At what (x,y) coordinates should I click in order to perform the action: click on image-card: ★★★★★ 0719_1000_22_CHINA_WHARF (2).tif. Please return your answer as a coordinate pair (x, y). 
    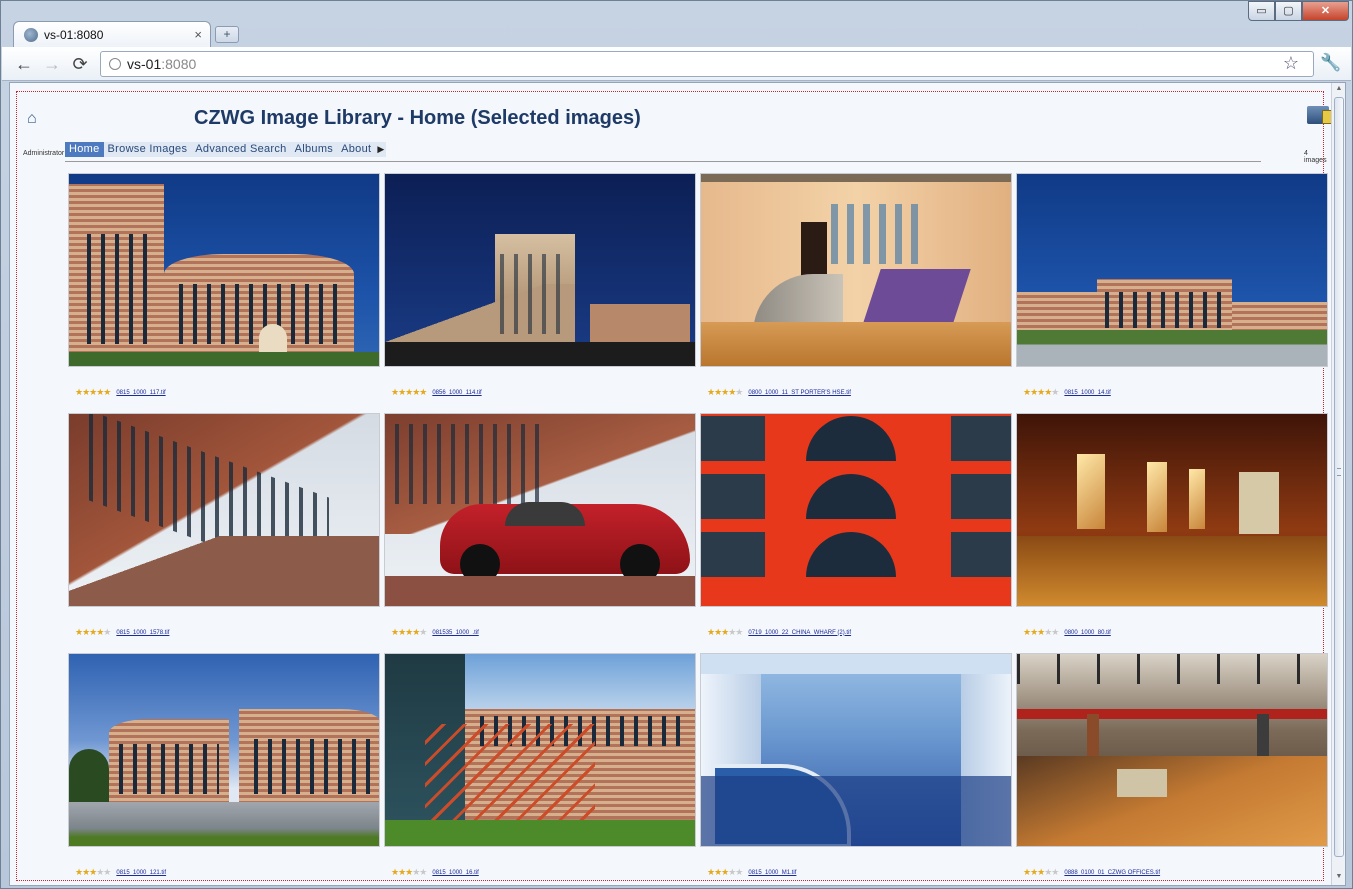
    Looking at the image, I should click on (856, 533).